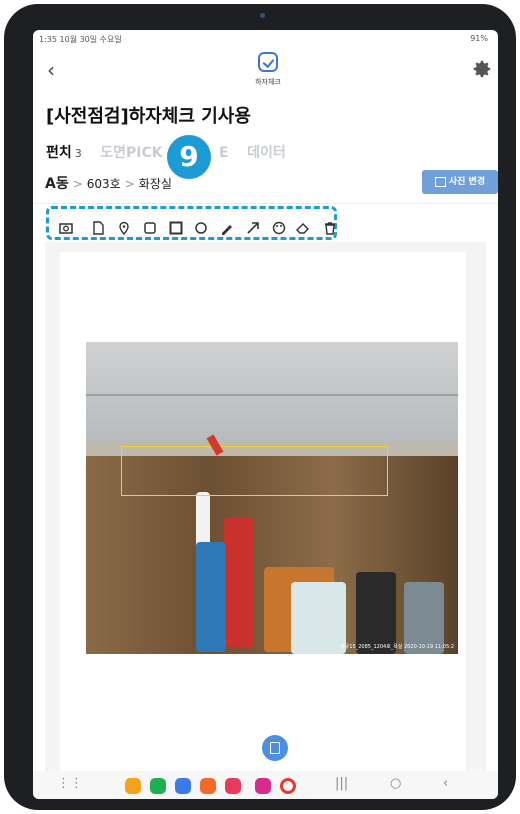  What do you see at coordinates (479, 38) in the screenshot?
I see `battery-level: 91%` at bounding box center [479, 38].